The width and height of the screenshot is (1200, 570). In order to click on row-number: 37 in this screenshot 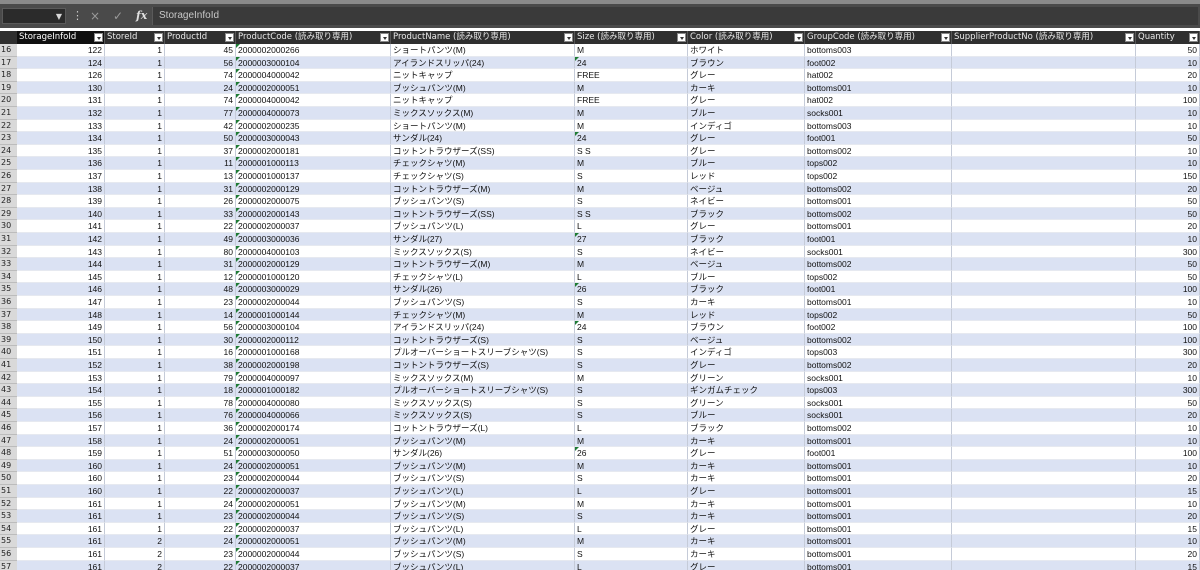, I will do `click(8, 315)`.